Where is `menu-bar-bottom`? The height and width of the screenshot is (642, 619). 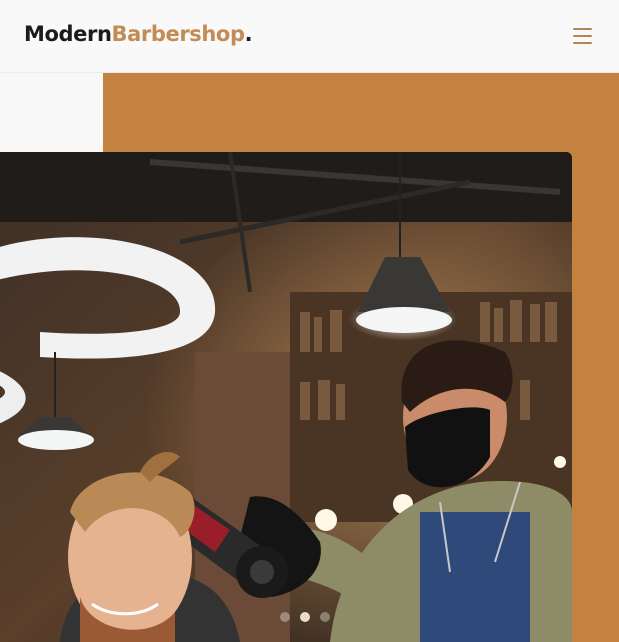 menu-bar-bottom is located at coordinates (582, 43).